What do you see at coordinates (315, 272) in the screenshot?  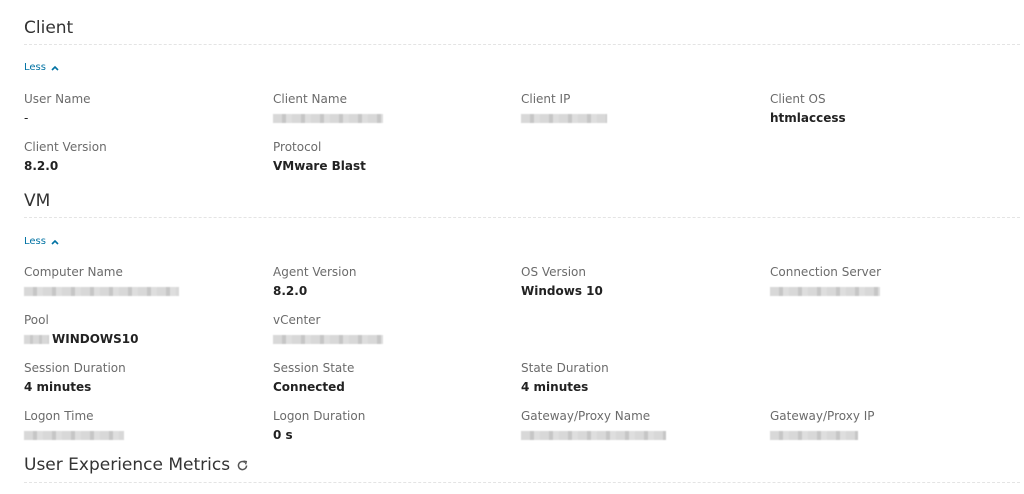 I see `field-label: Agent Version` at bounding box center [315, 272].